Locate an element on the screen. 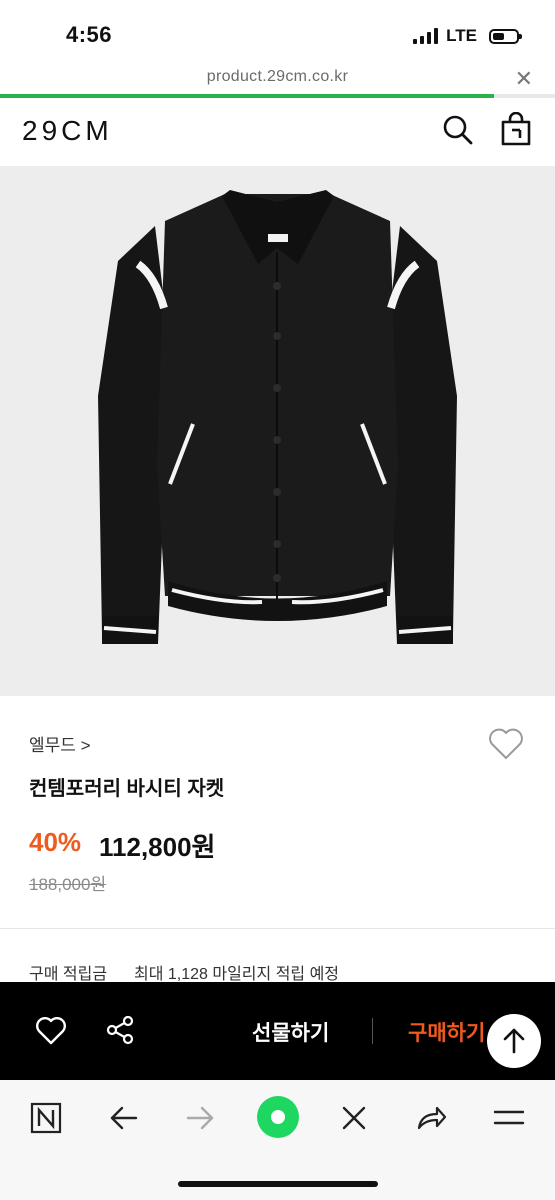 This screenshot has height=1200, width=555. shopping-bag-icon is located at coordinates (516, 130).